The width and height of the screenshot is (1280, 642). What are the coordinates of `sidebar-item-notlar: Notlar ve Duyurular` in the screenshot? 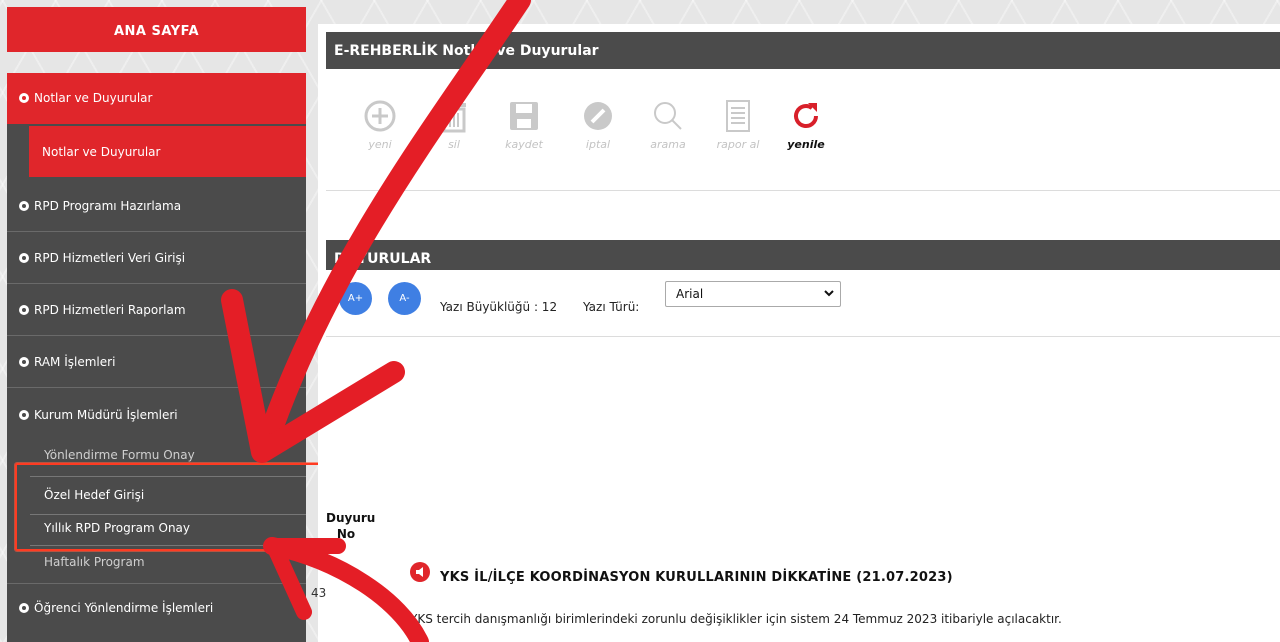 It's located at (156, 98).